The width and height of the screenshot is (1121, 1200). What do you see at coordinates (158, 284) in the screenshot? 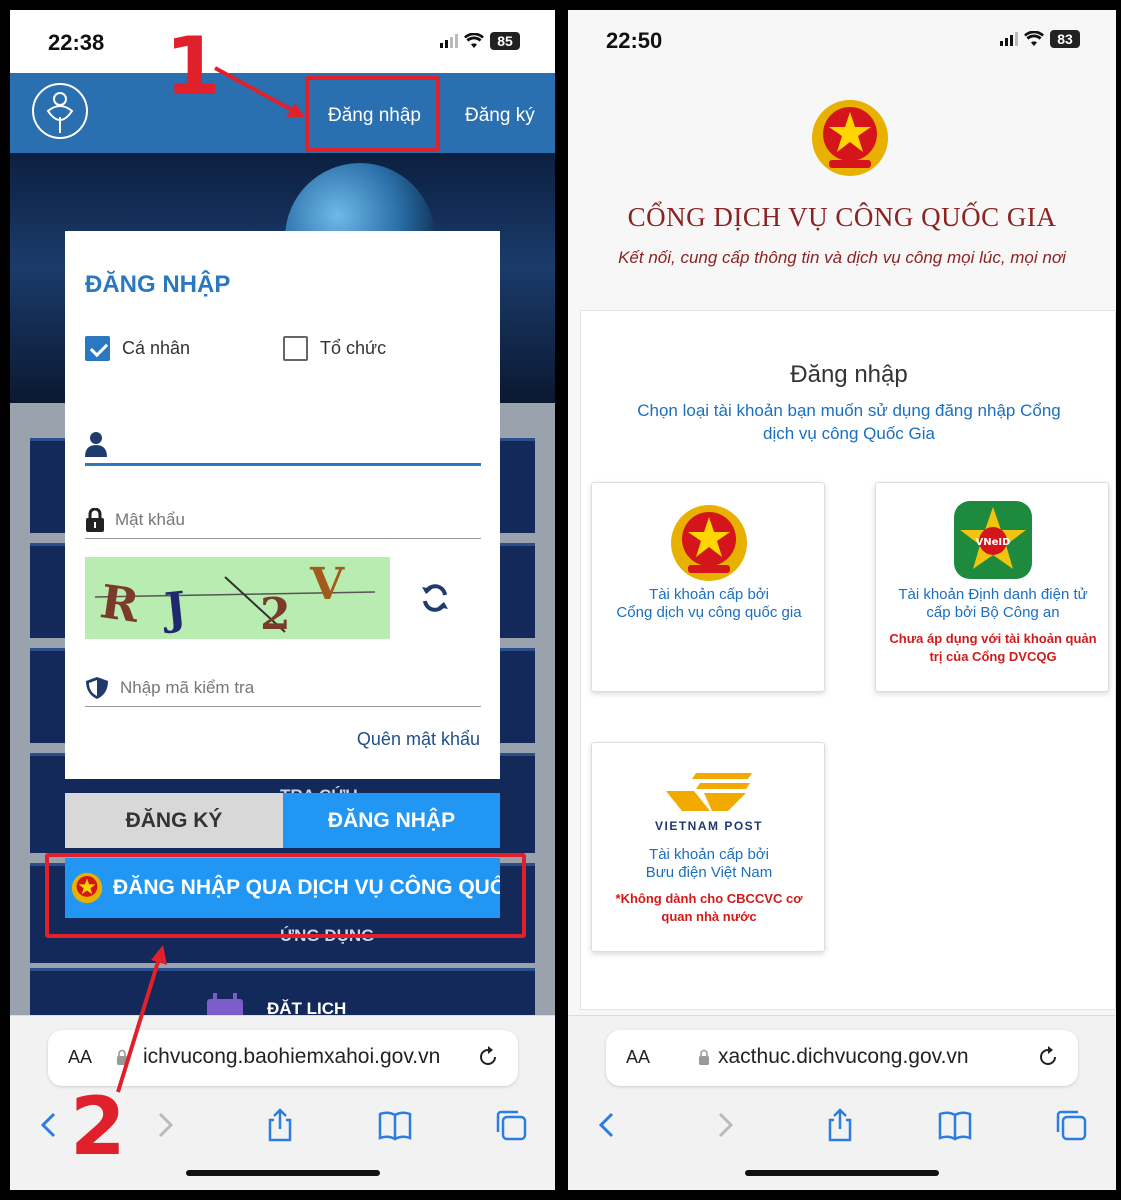
I see `login-title: ĐĂNG NHẬP` at bounding box center [158, 284].